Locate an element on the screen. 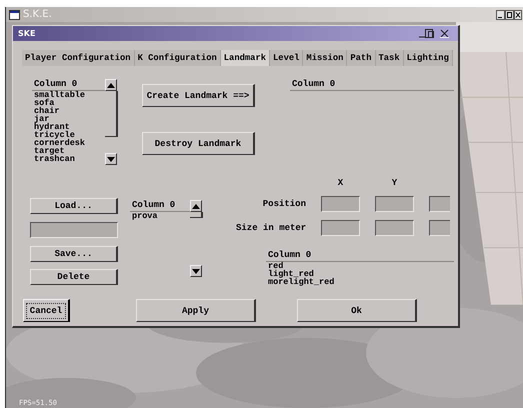 This screenshot has width=523, height=408. tab: Landmark is located at coordinates (245, 58).